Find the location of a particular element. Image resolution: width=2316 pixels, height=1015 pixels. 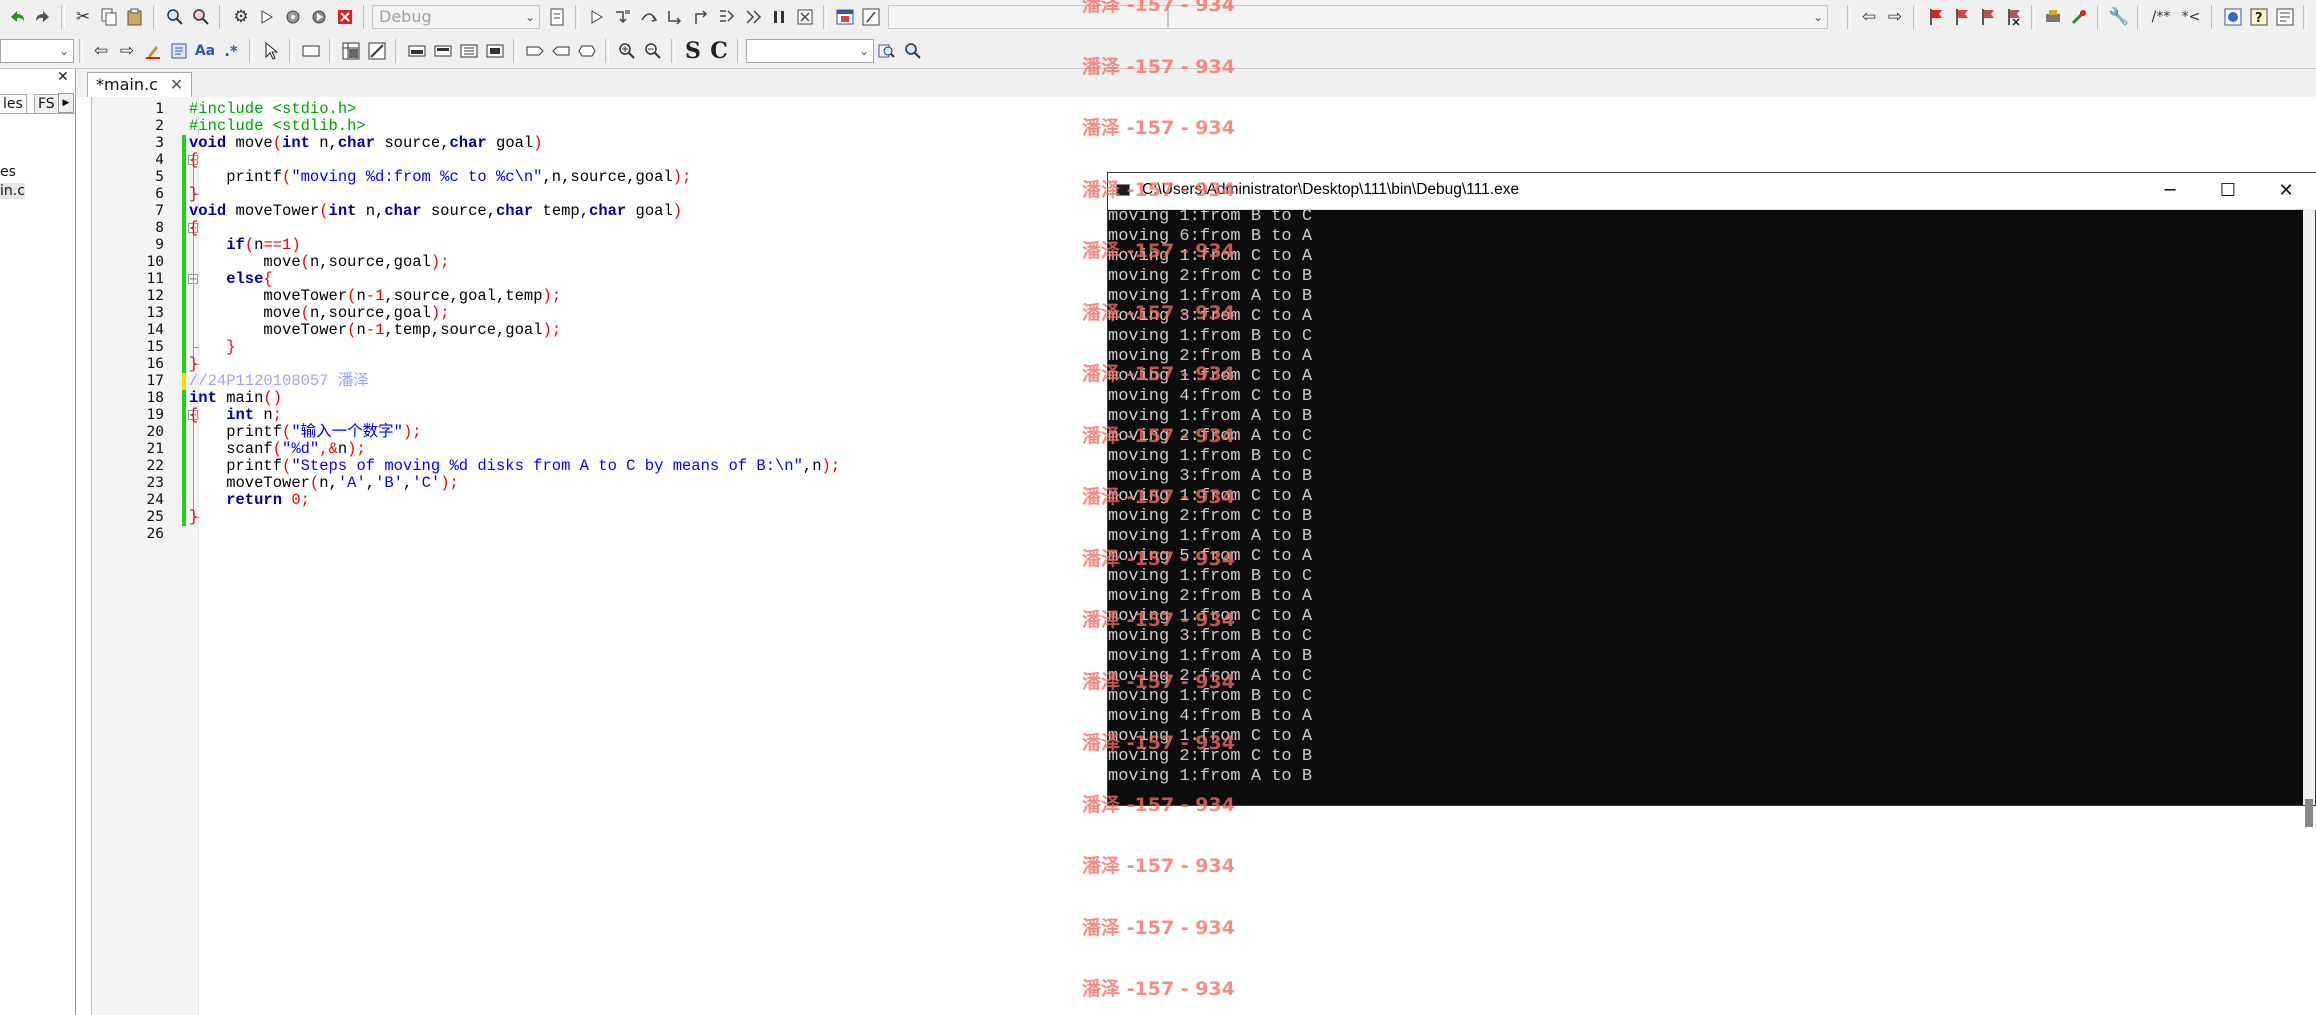

close-tab-icon: ✕ is located at coordinates (176, 84).